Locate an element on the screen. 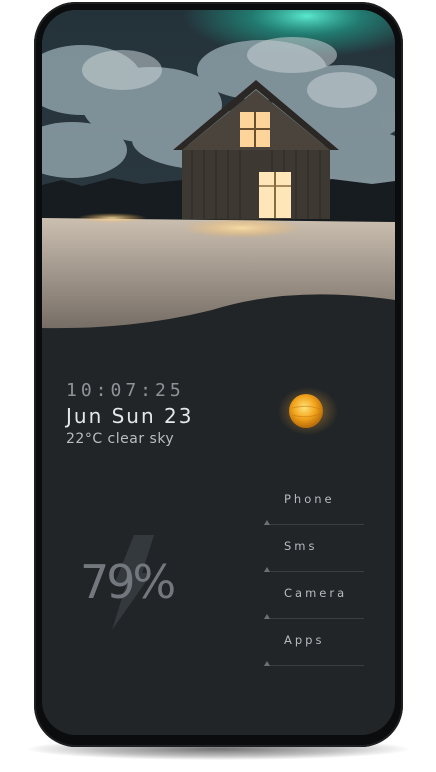  app-shortcuts: Phone Sms Camera Apps is located at coordinates (314, 584).